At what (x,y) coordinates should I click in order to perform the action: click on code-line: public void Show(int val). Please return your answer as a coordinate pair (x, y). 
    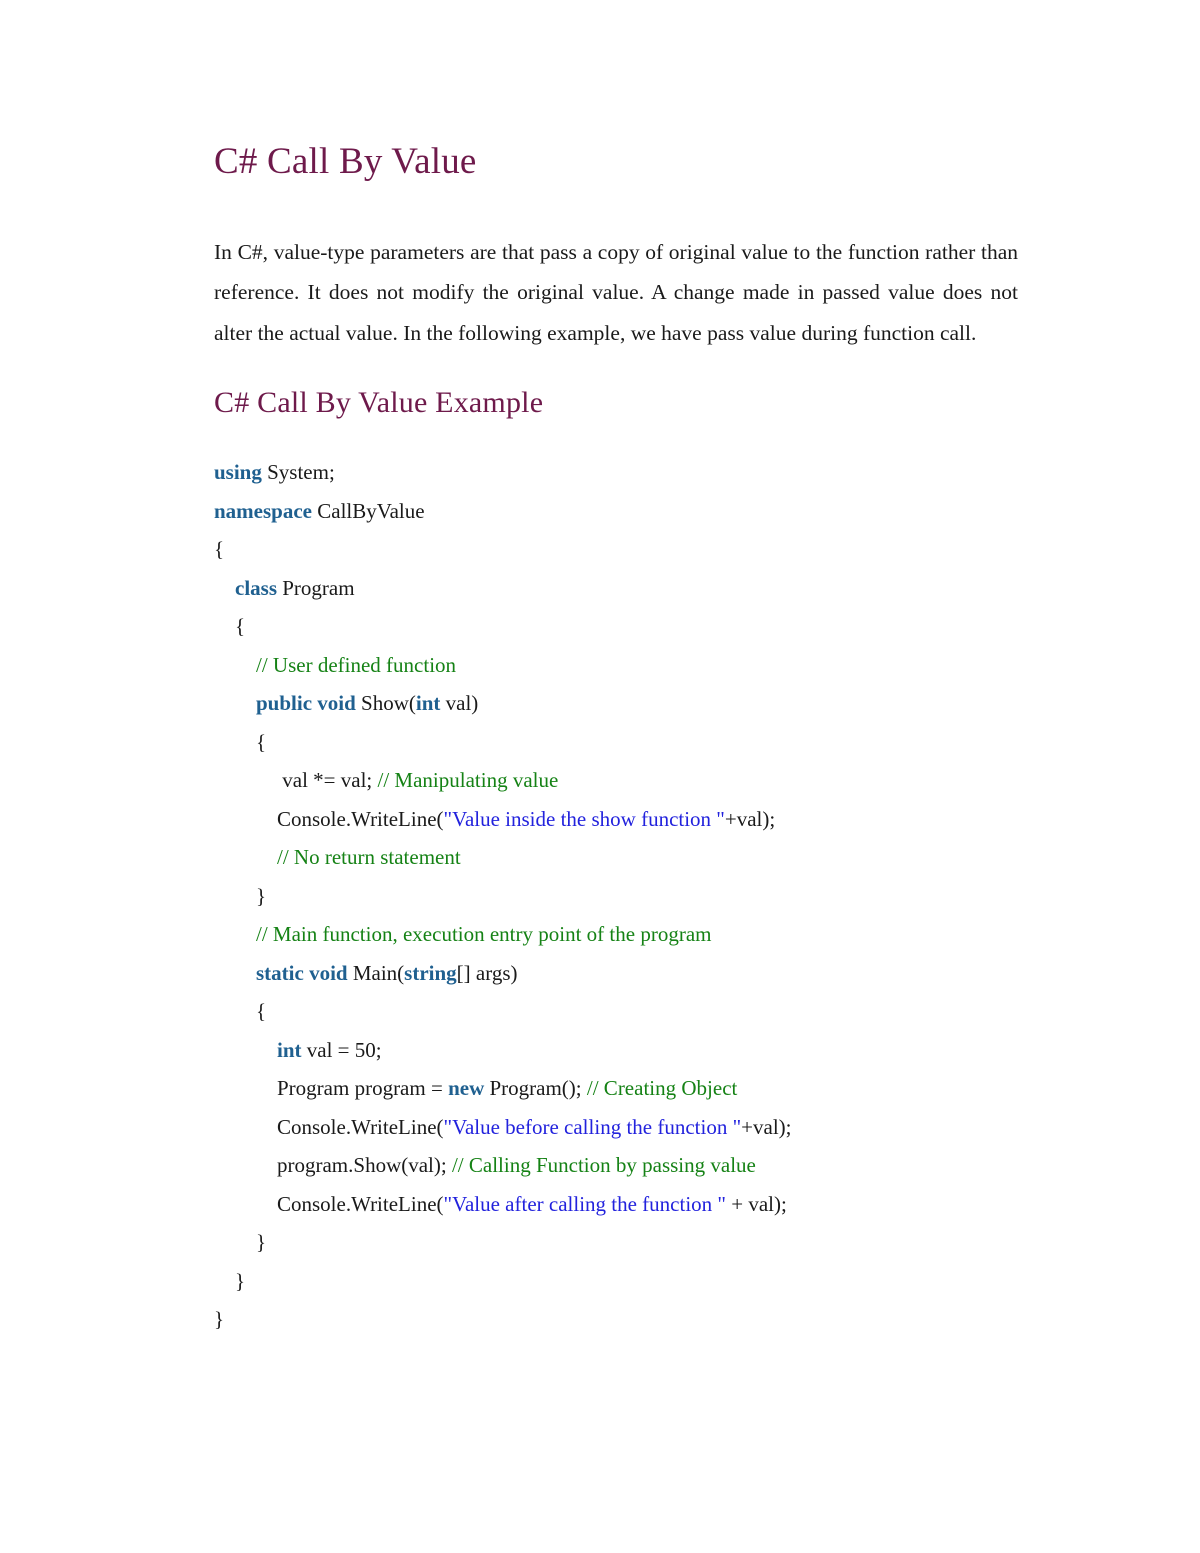
    Looking at the image, I should click on (616, 703).